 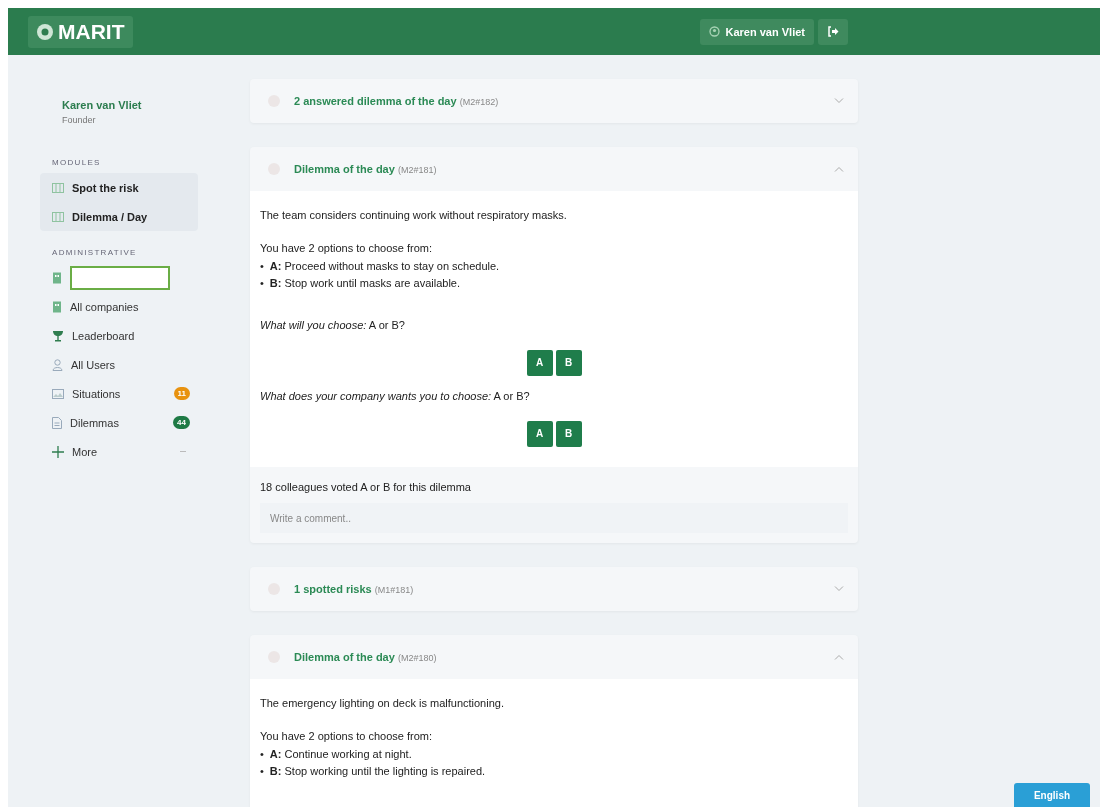 I want to click on logo: MARIT, so click(x=80, y=31).